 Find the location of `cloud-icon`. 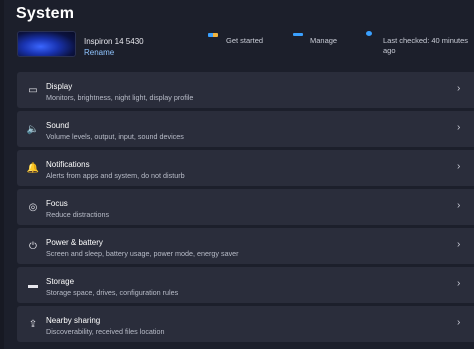

cloud-icon is located at coordinates (298, 34).